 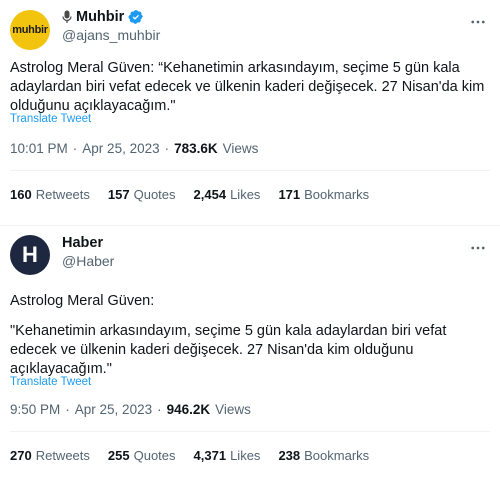 I want to click on stat-count: 160, so click(x=21, y=194).